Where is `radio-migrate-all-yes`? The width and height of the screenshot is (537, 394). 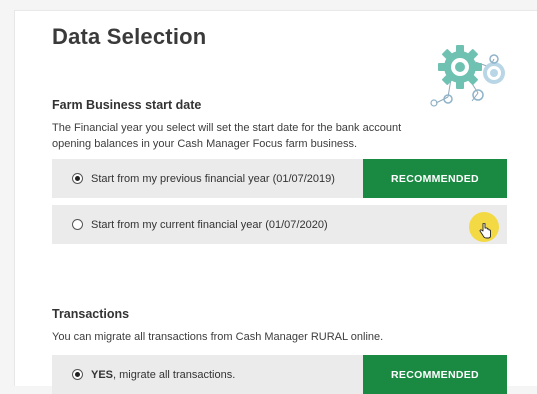 radio-migrate-all-yes is located at coordinates (77, 374).